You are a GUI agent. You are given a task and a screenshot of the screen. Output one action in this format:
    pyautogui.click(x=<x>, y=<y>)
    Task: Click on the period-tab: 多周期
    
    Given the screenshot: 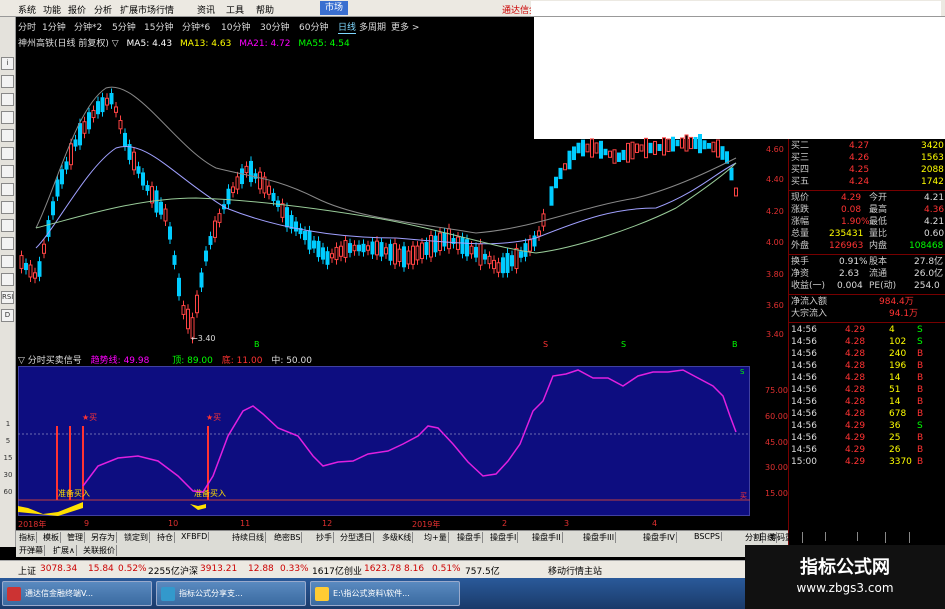 What is the action you would take?
    pyautogui.click(x=372, y=26)
    